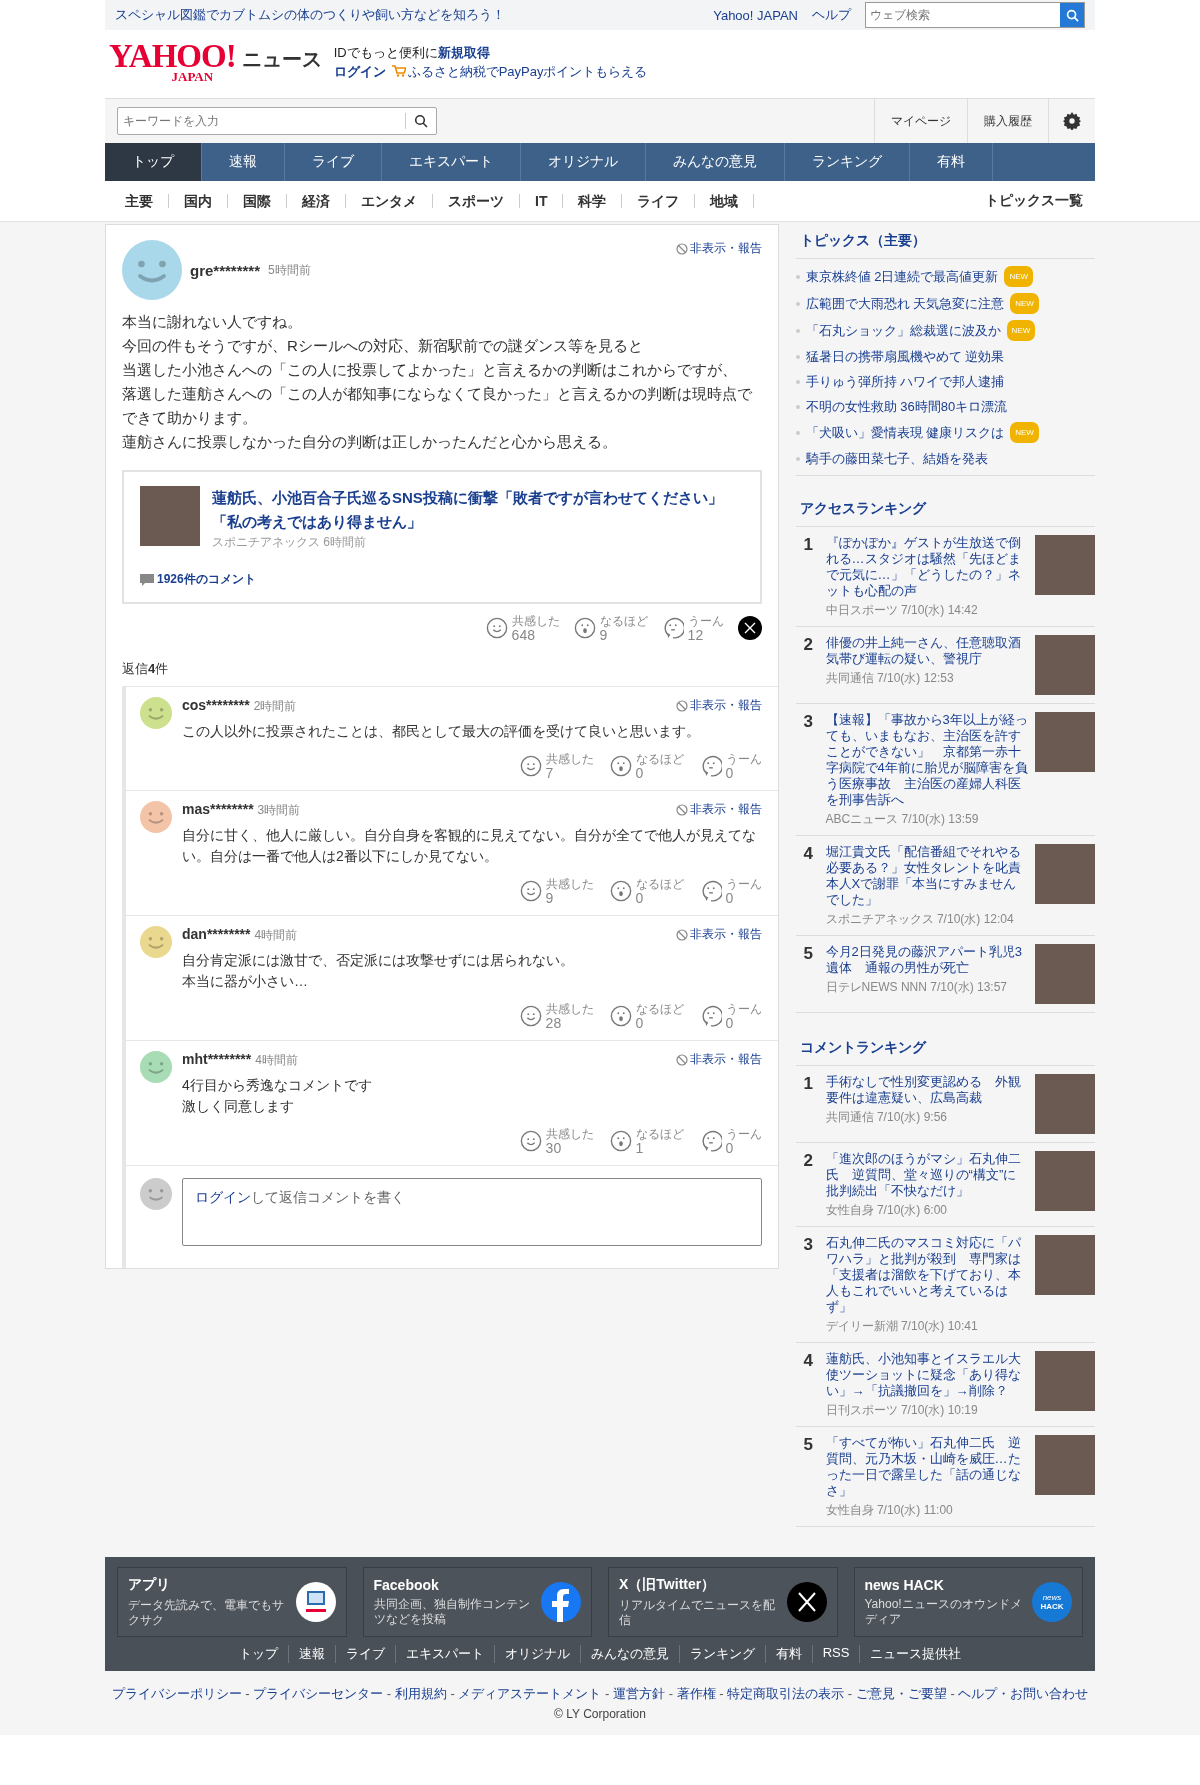  I want to click on footer-card: アプリ データ先読みで、電車でもサクサク, so click(232, 1602).